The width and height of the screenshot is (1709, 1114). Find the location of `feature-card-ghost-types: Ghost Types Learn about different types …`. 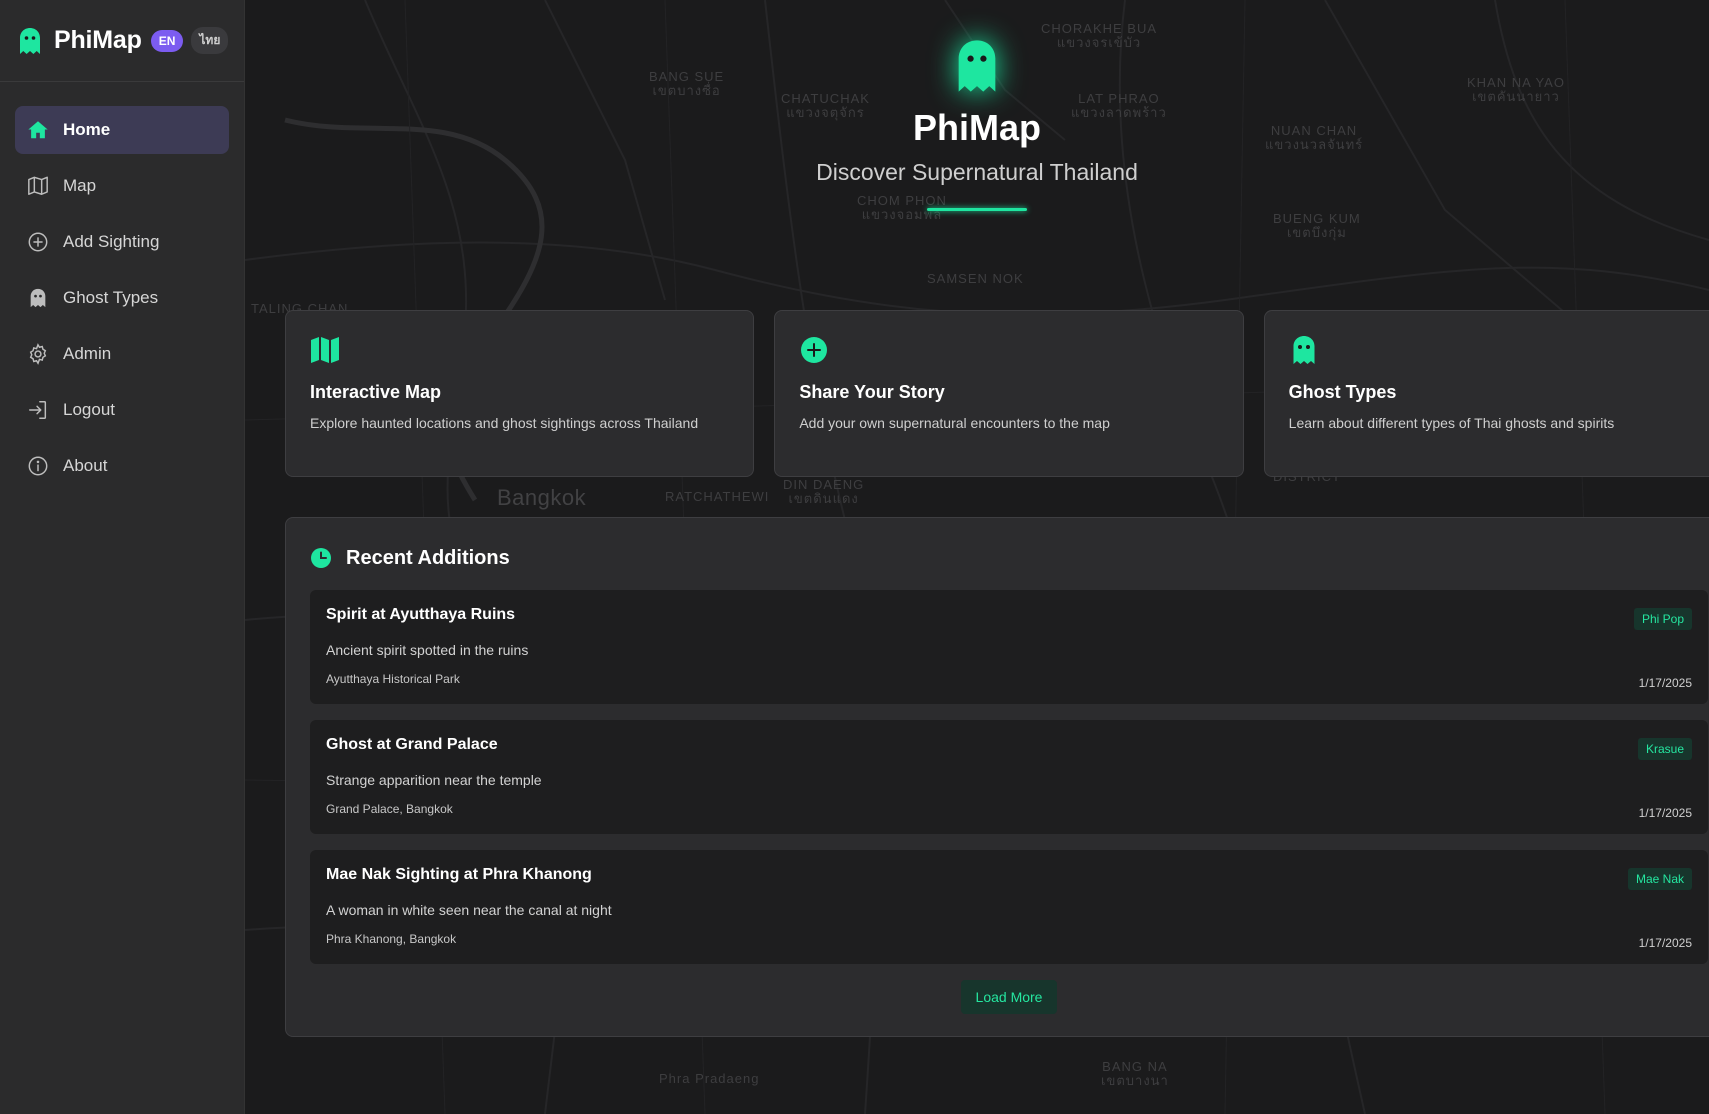

feature-card-ghost-types: Ghost Types Learn about different types … is located at coordinates (1486, 393).